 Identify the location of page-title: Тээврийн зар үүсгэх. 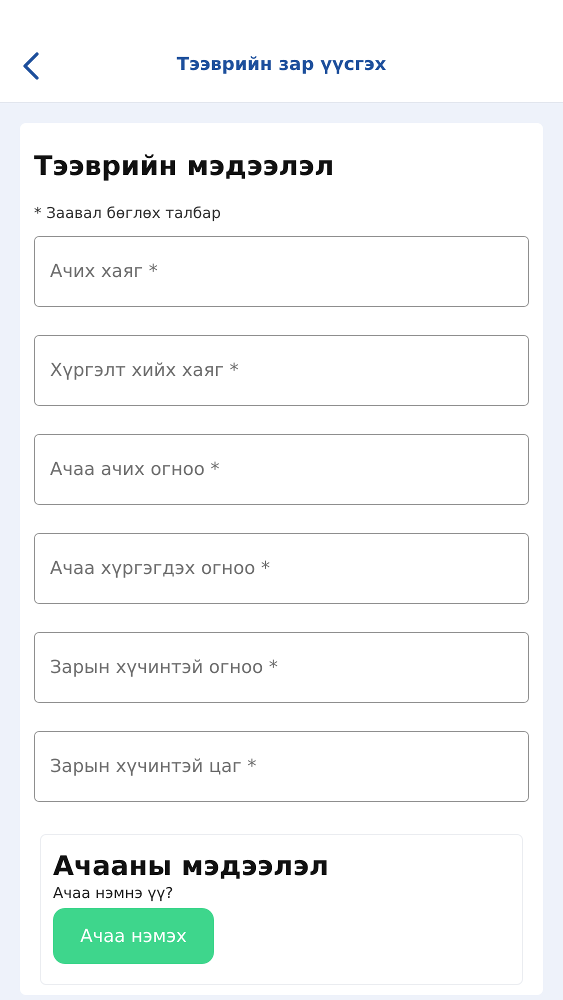
(281, 64).